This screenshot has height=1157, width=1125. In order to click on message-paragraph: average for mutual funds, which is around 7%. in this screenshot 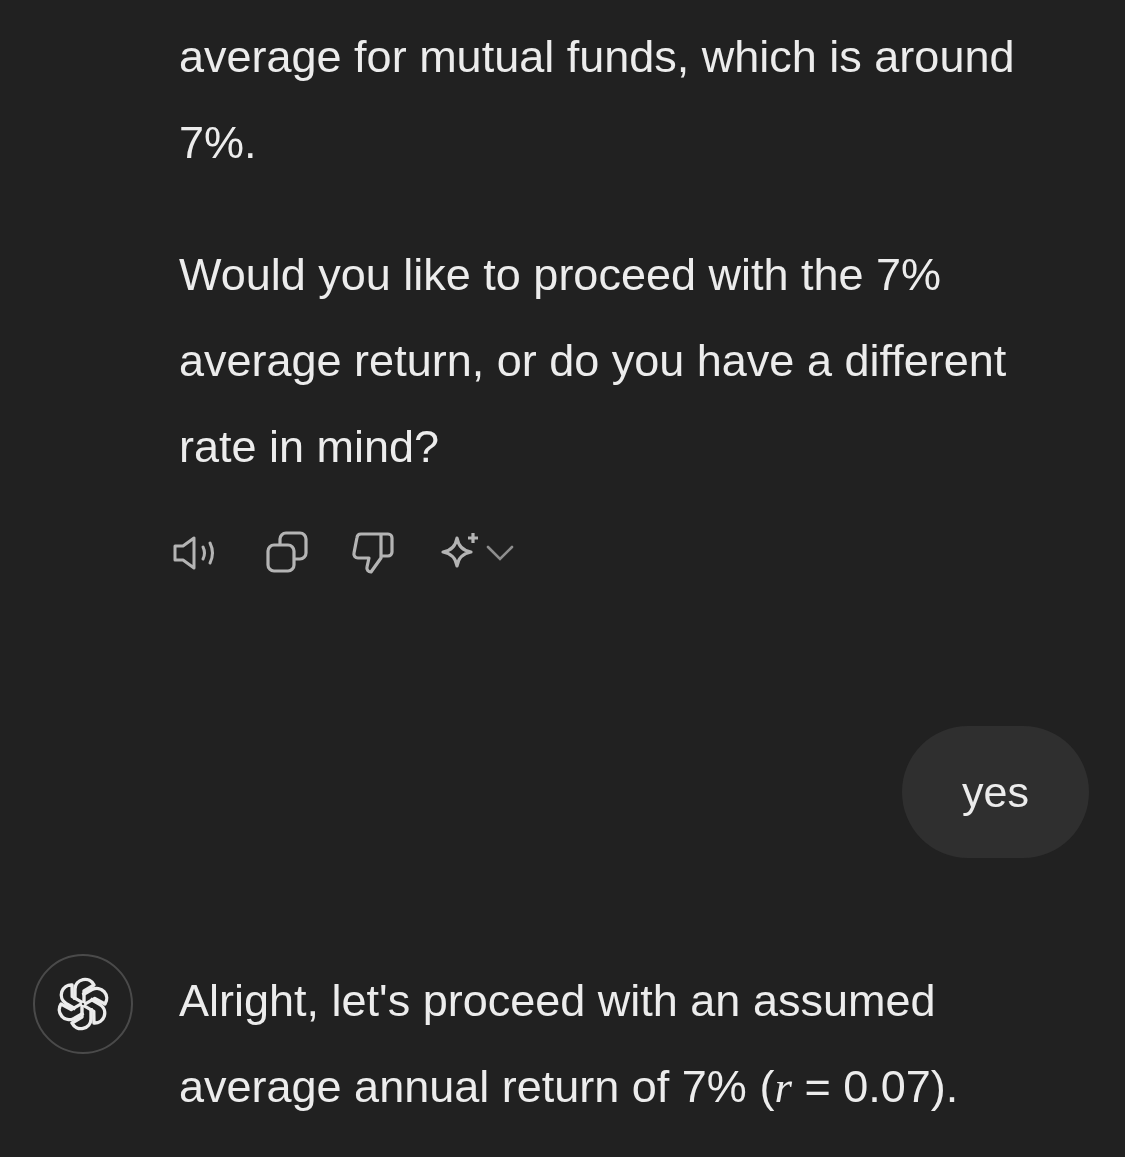, I will do `click(597, 100)`.